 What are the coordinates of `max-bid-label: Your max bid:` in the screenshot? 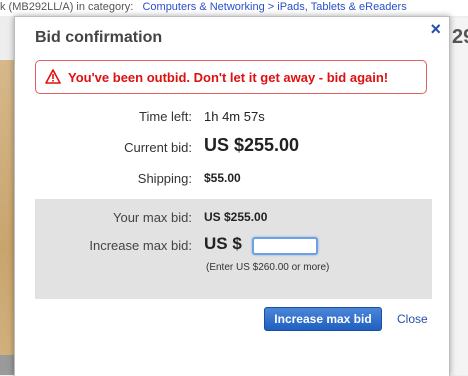 It's located at (152, 217).